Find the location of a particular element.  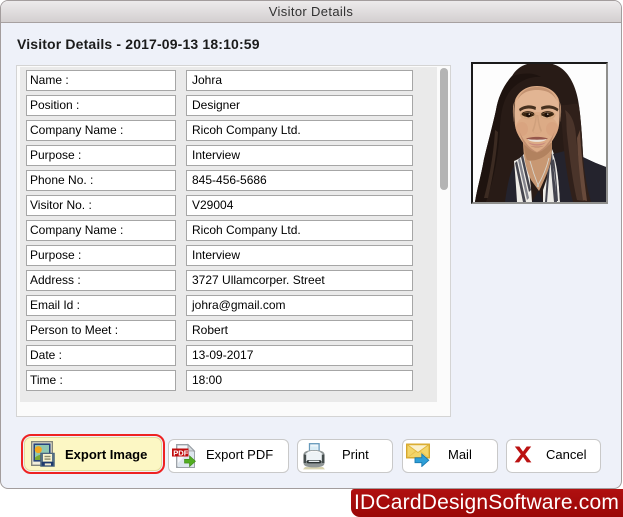

svg-text: PDF is located at coordinates (181, 452).